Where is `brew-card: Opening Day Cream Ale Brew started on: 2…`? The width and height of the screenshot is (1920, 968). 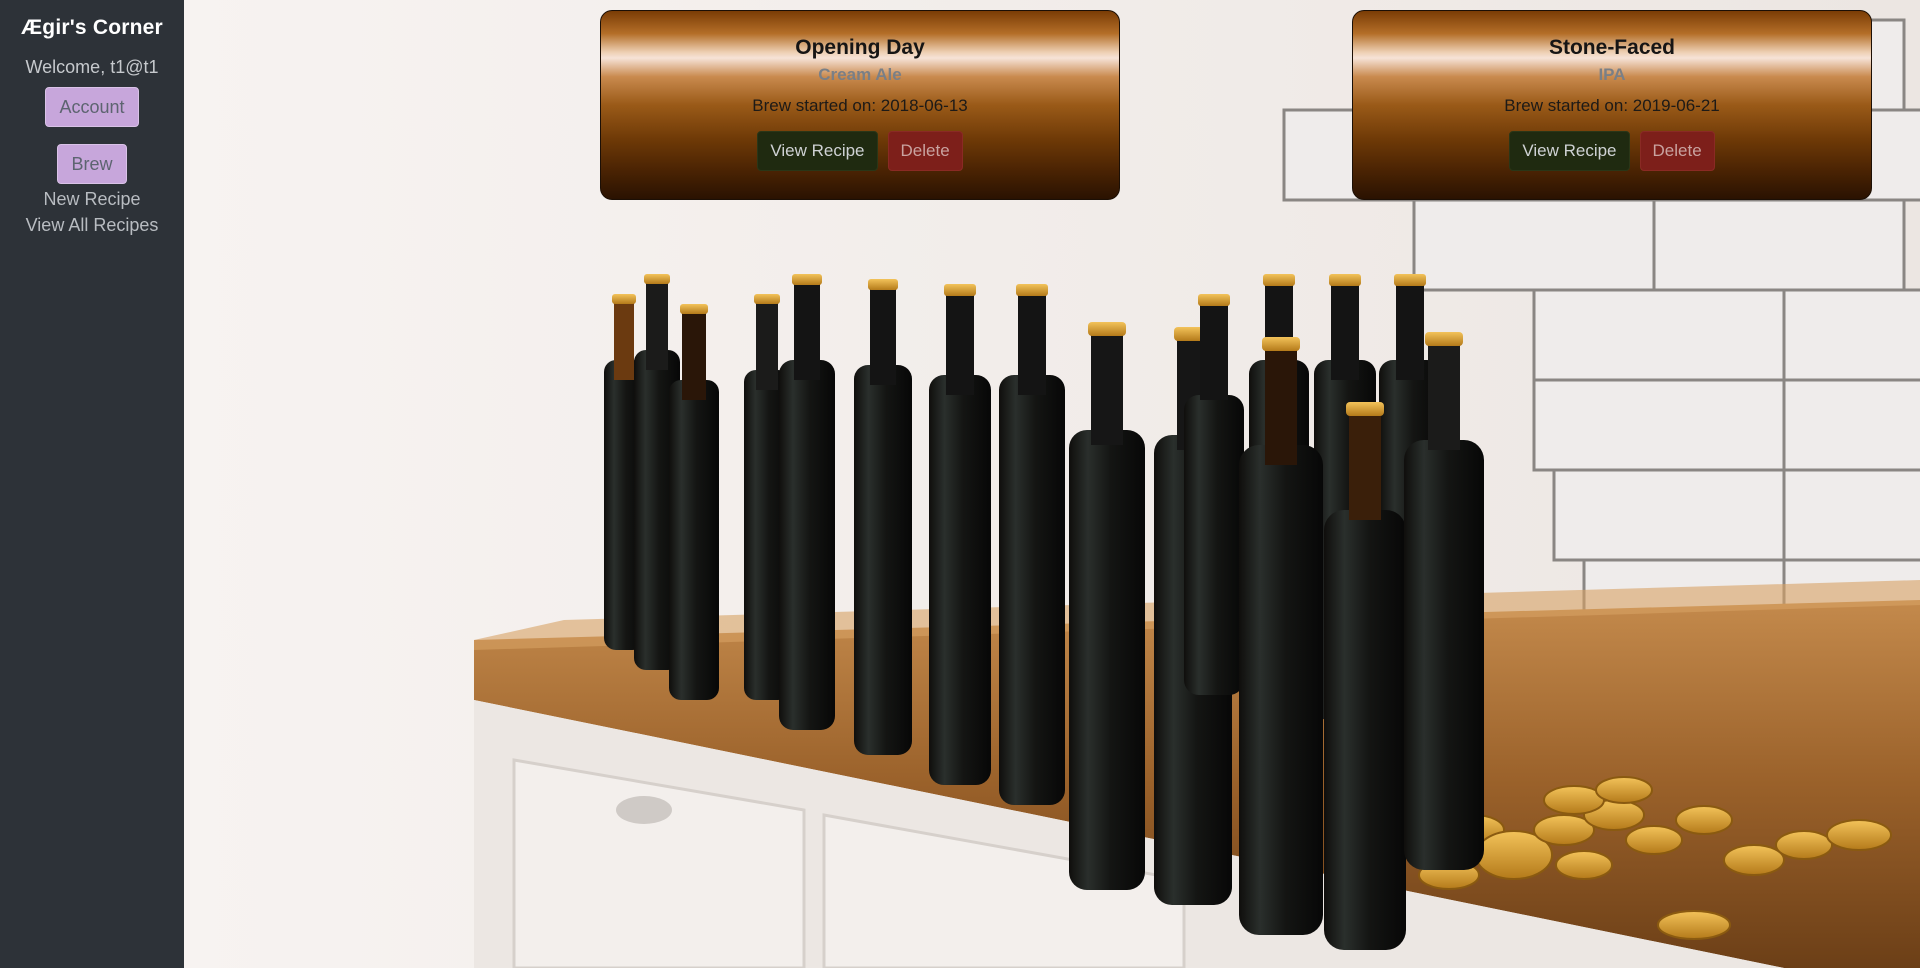
brew-card: Opening Day Cream Ale Brew started on: 2… is located at coordinates (860, 105).